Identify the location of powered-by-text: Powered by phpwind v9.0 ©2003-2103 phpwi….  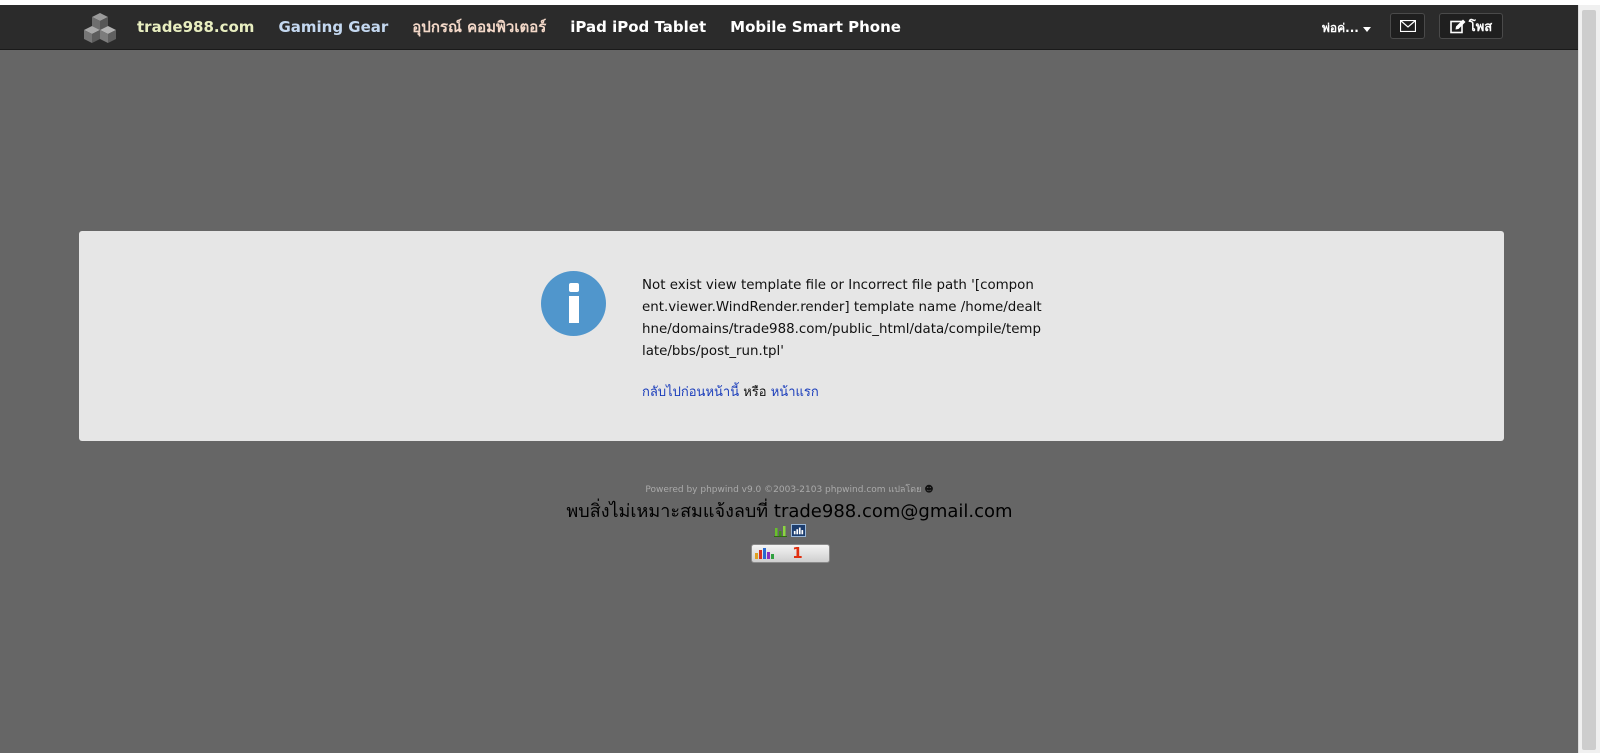
(789, 489).